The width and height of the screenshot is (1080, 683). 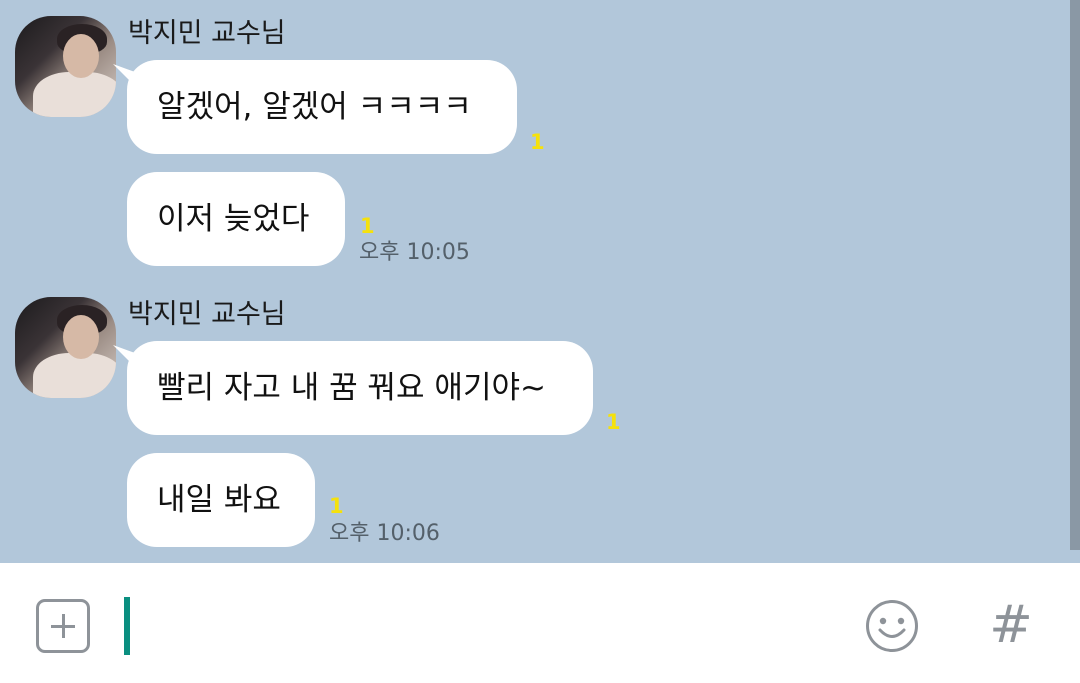 What do you see at coordinates (384, 533) in the screenshot?
I see `message-time: 오후 10:06` at bounding box center [384, 533].